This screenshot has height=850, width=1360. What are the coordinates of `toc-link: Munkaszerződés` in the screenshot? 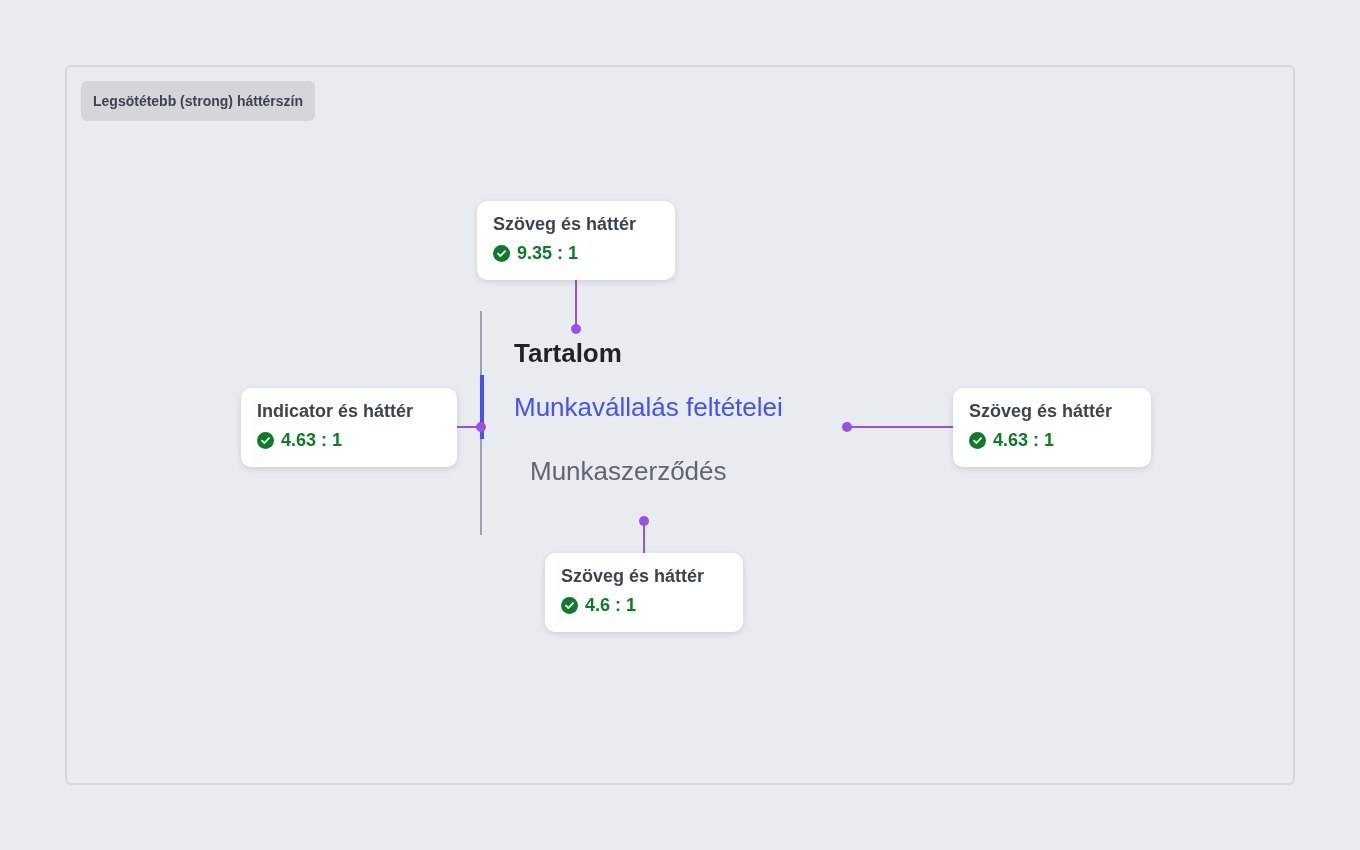 It's located at (628, 471).